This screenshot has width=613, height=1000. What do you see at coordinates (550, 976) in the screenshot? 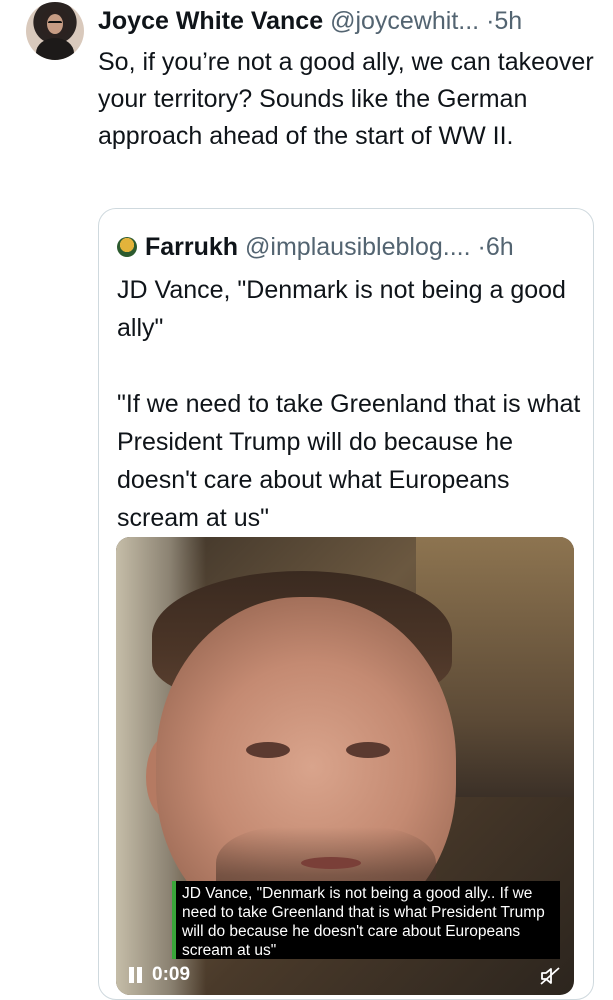
I see `muted-speaker-icon` at bounding box center [550, 976].